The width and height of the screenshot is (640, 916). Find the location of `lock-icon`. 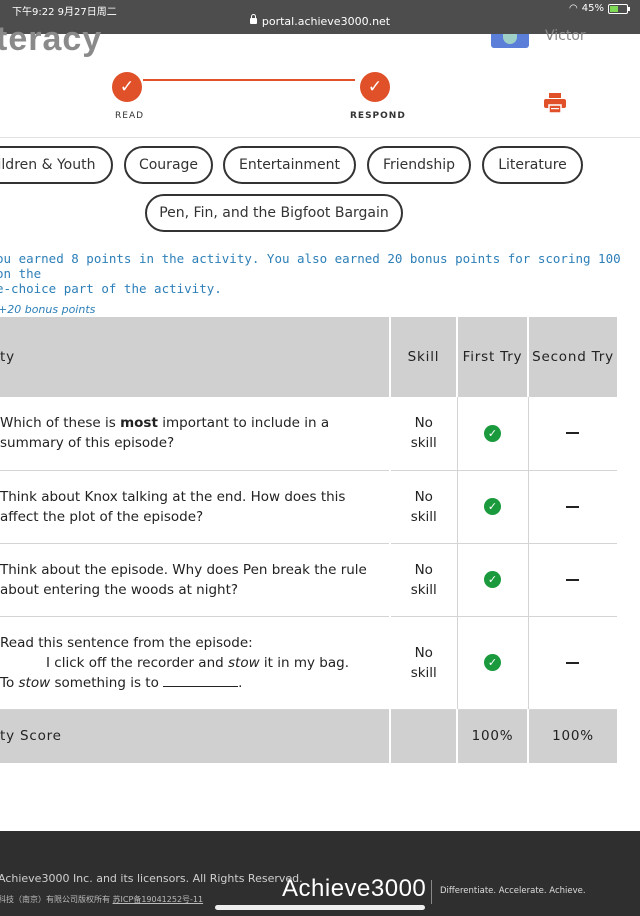

lock-icon is located at coordinates (253, 19).